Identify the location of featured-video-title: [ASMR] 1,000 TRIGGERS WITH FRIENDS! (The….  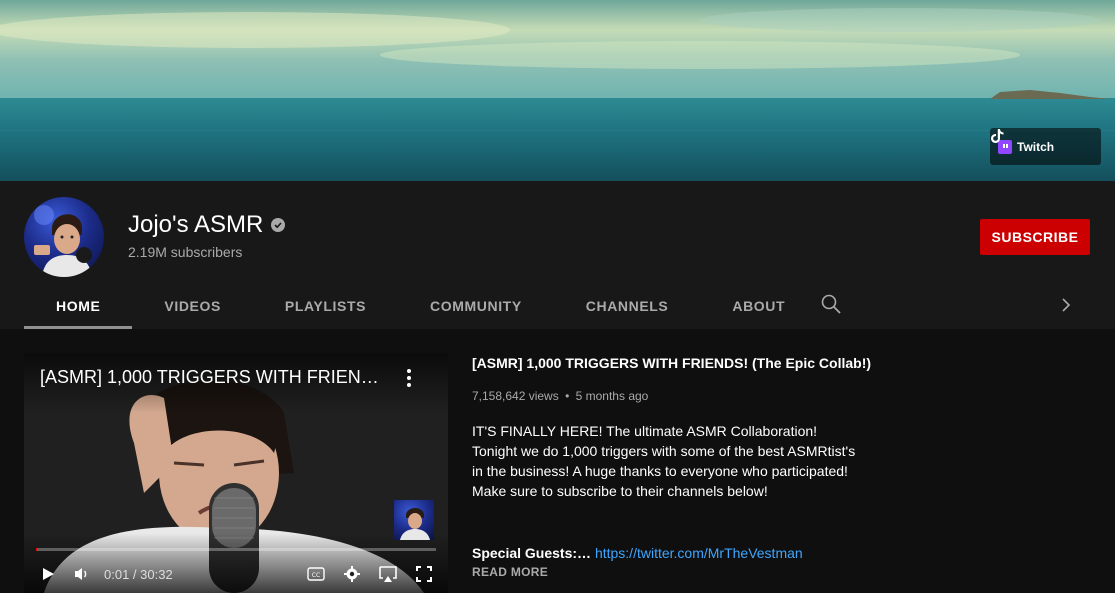
(672, 363).